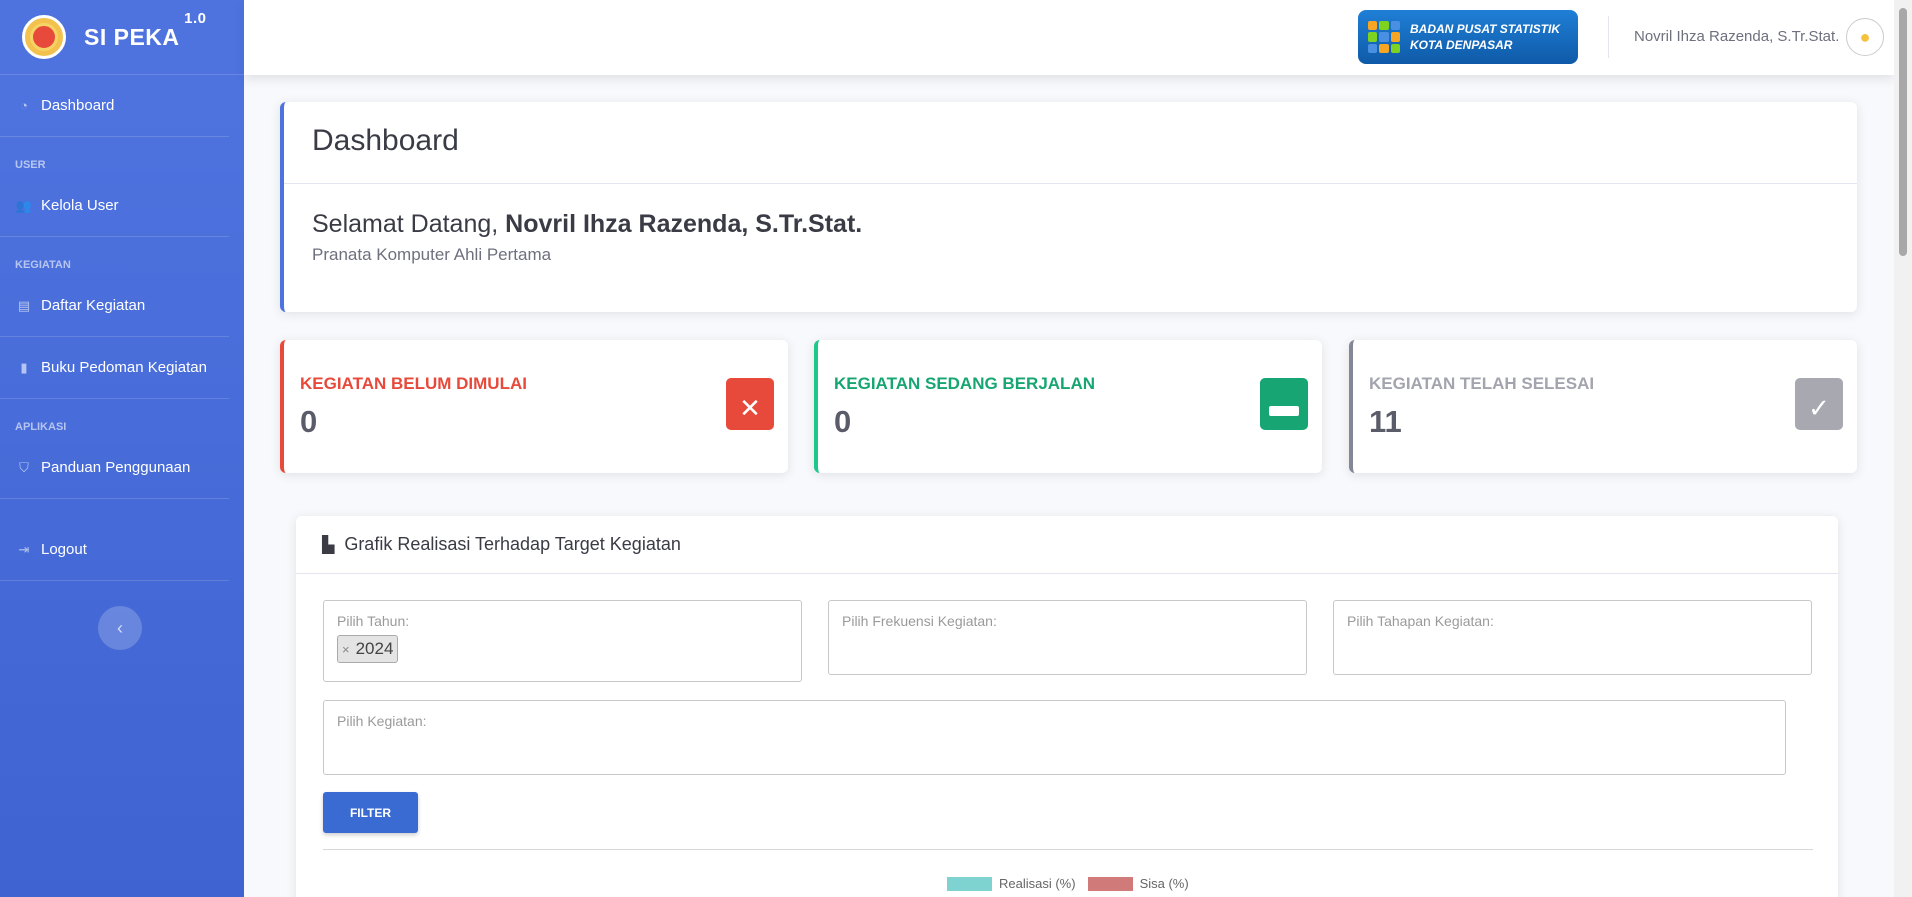  What do you see at coordinates (328, 545) in the screenshot?
I see `chart-bar-icon: ▙` at bounding box center [328, 545].